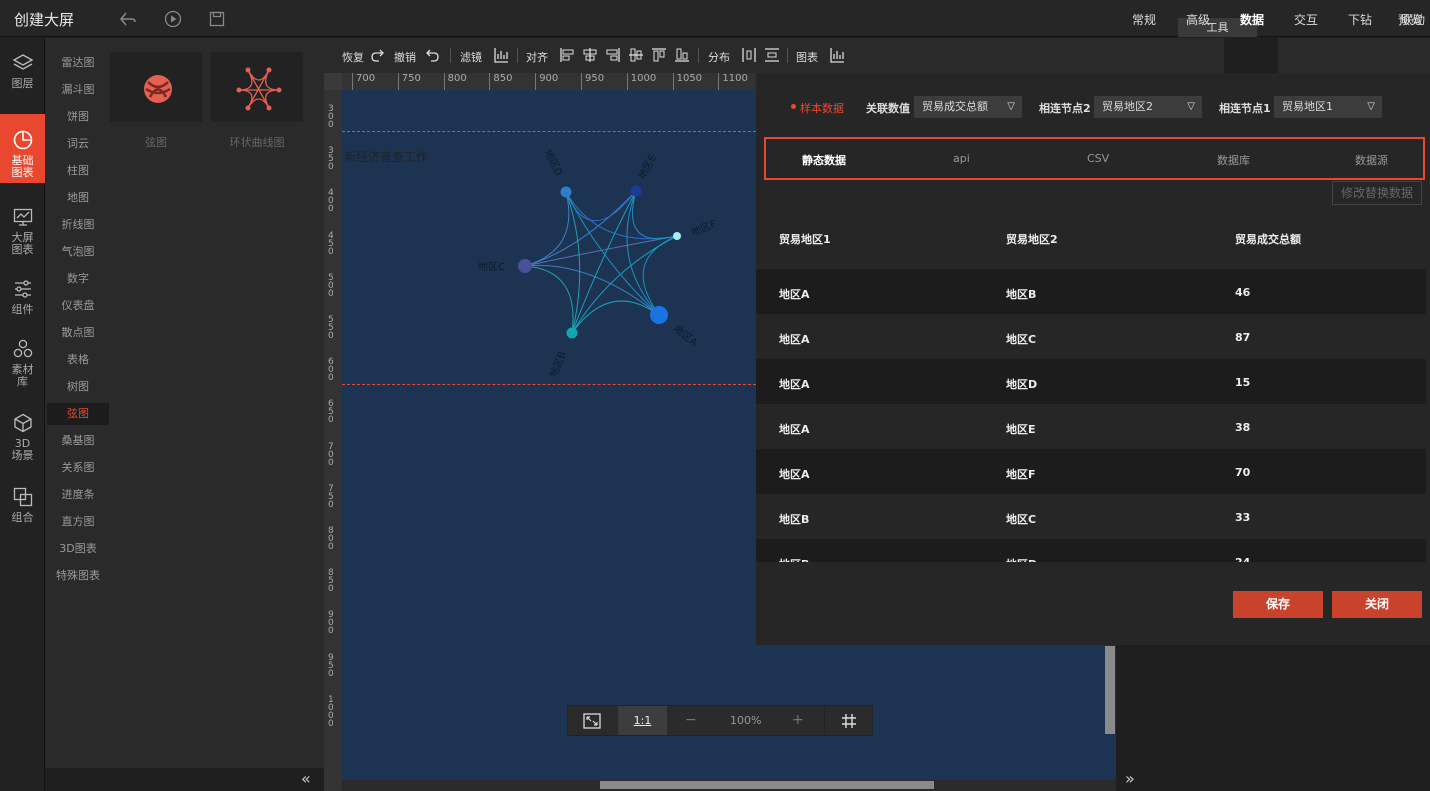 The height and width of the screenshot is (791, 1430). Describe the element at coordinates (772, 55) in the screenshot. I see `distribute-v-icon` at that location.